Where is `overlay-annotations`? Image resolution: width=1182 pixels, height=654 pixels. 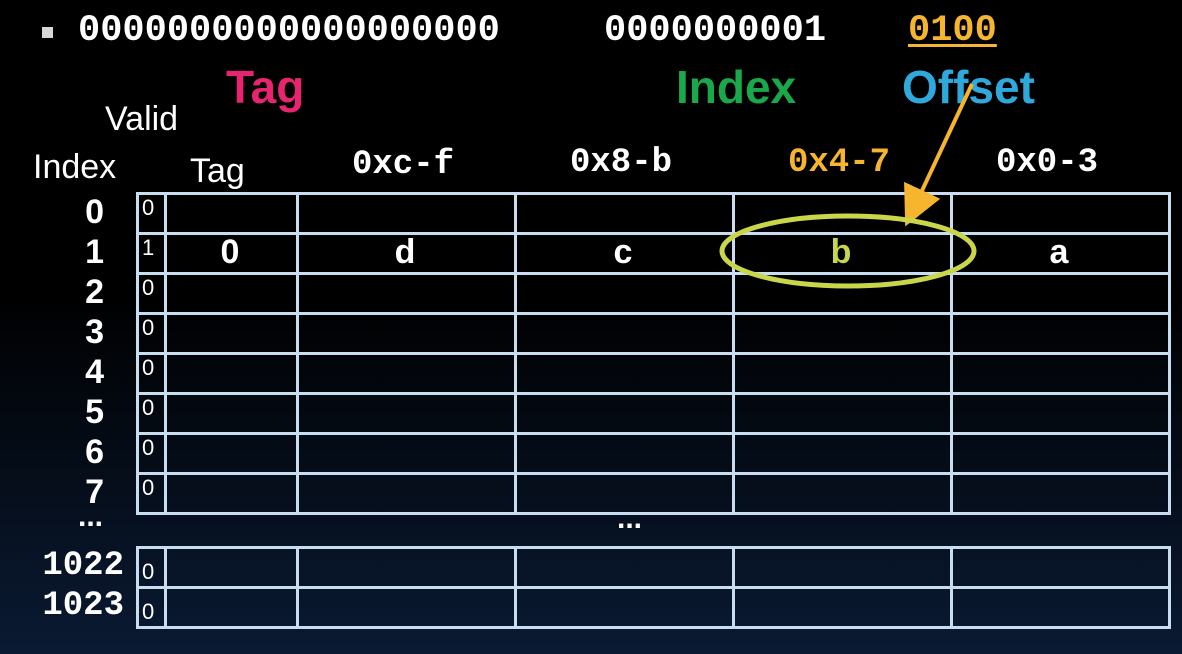 overlay-annotations is located at coordinates (848, 186).